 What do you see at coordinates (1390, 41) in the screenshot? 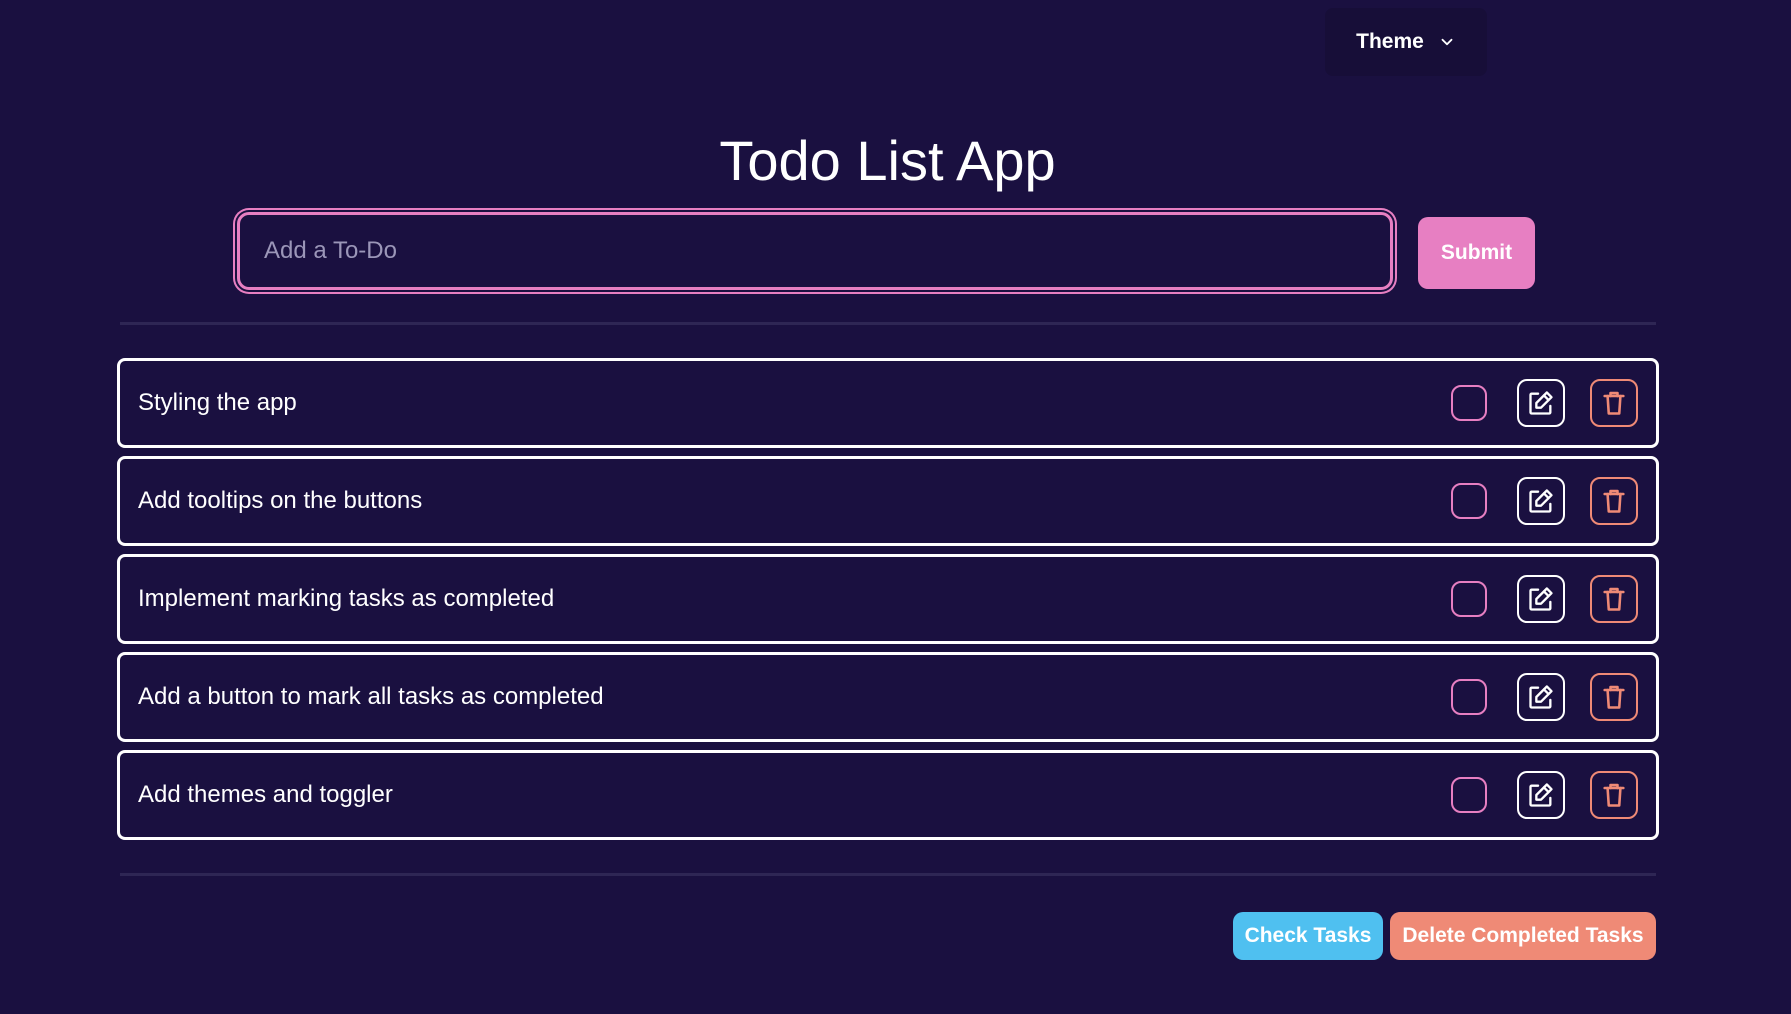
I see `theme-label: Theme` at bounding box center [1390, 41].